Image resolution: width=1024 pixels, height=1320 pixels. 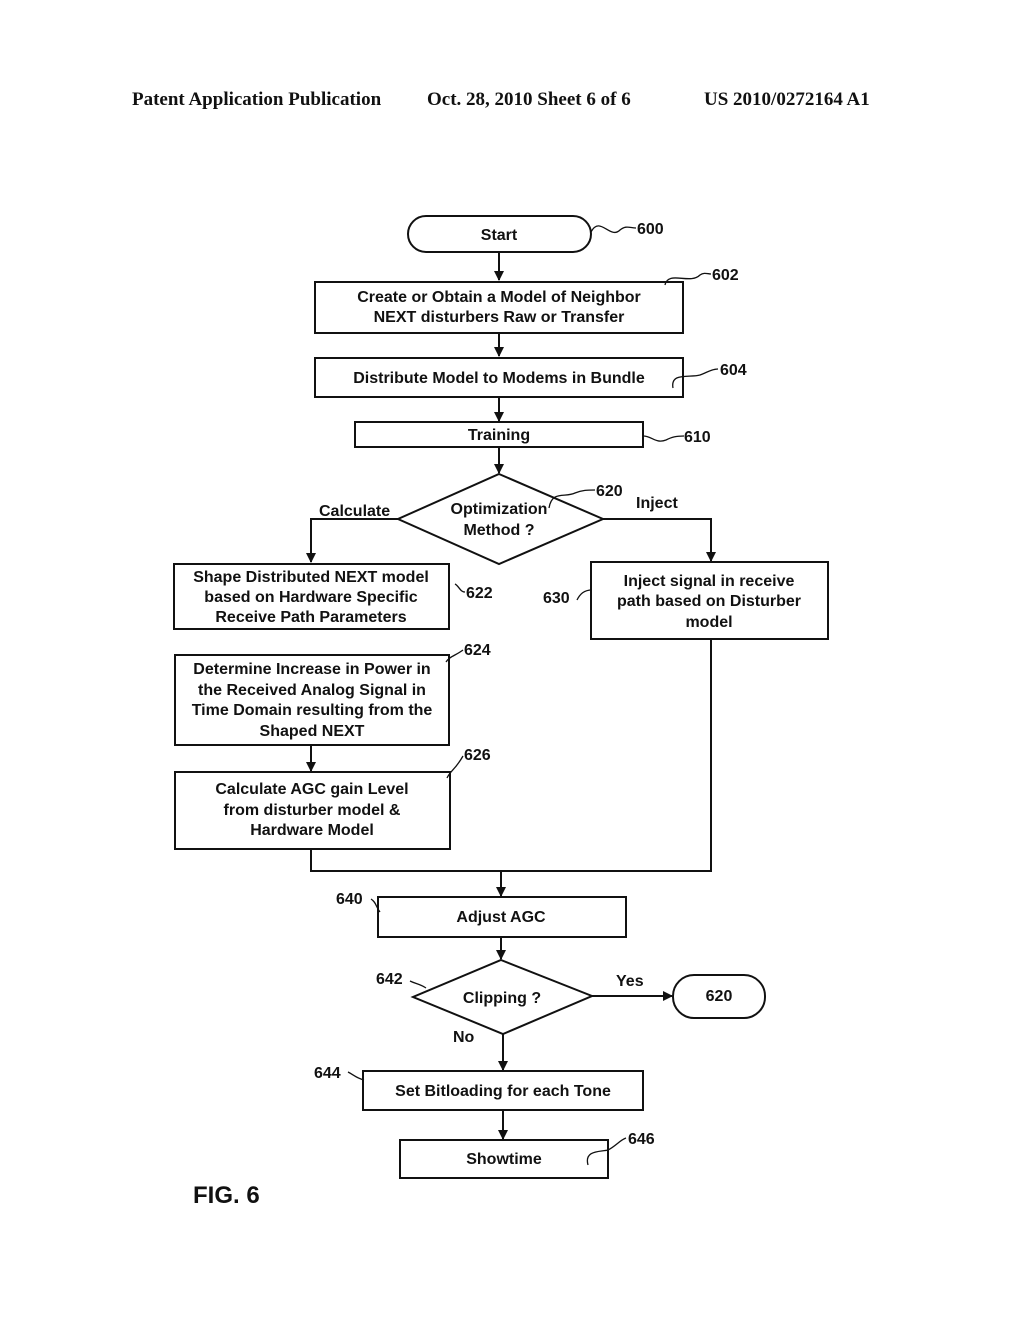 What do you see at coordinates (504, 1159) in the screenshot?
I see `node-646-label: Showtime` at bounding box center [504, 1159].